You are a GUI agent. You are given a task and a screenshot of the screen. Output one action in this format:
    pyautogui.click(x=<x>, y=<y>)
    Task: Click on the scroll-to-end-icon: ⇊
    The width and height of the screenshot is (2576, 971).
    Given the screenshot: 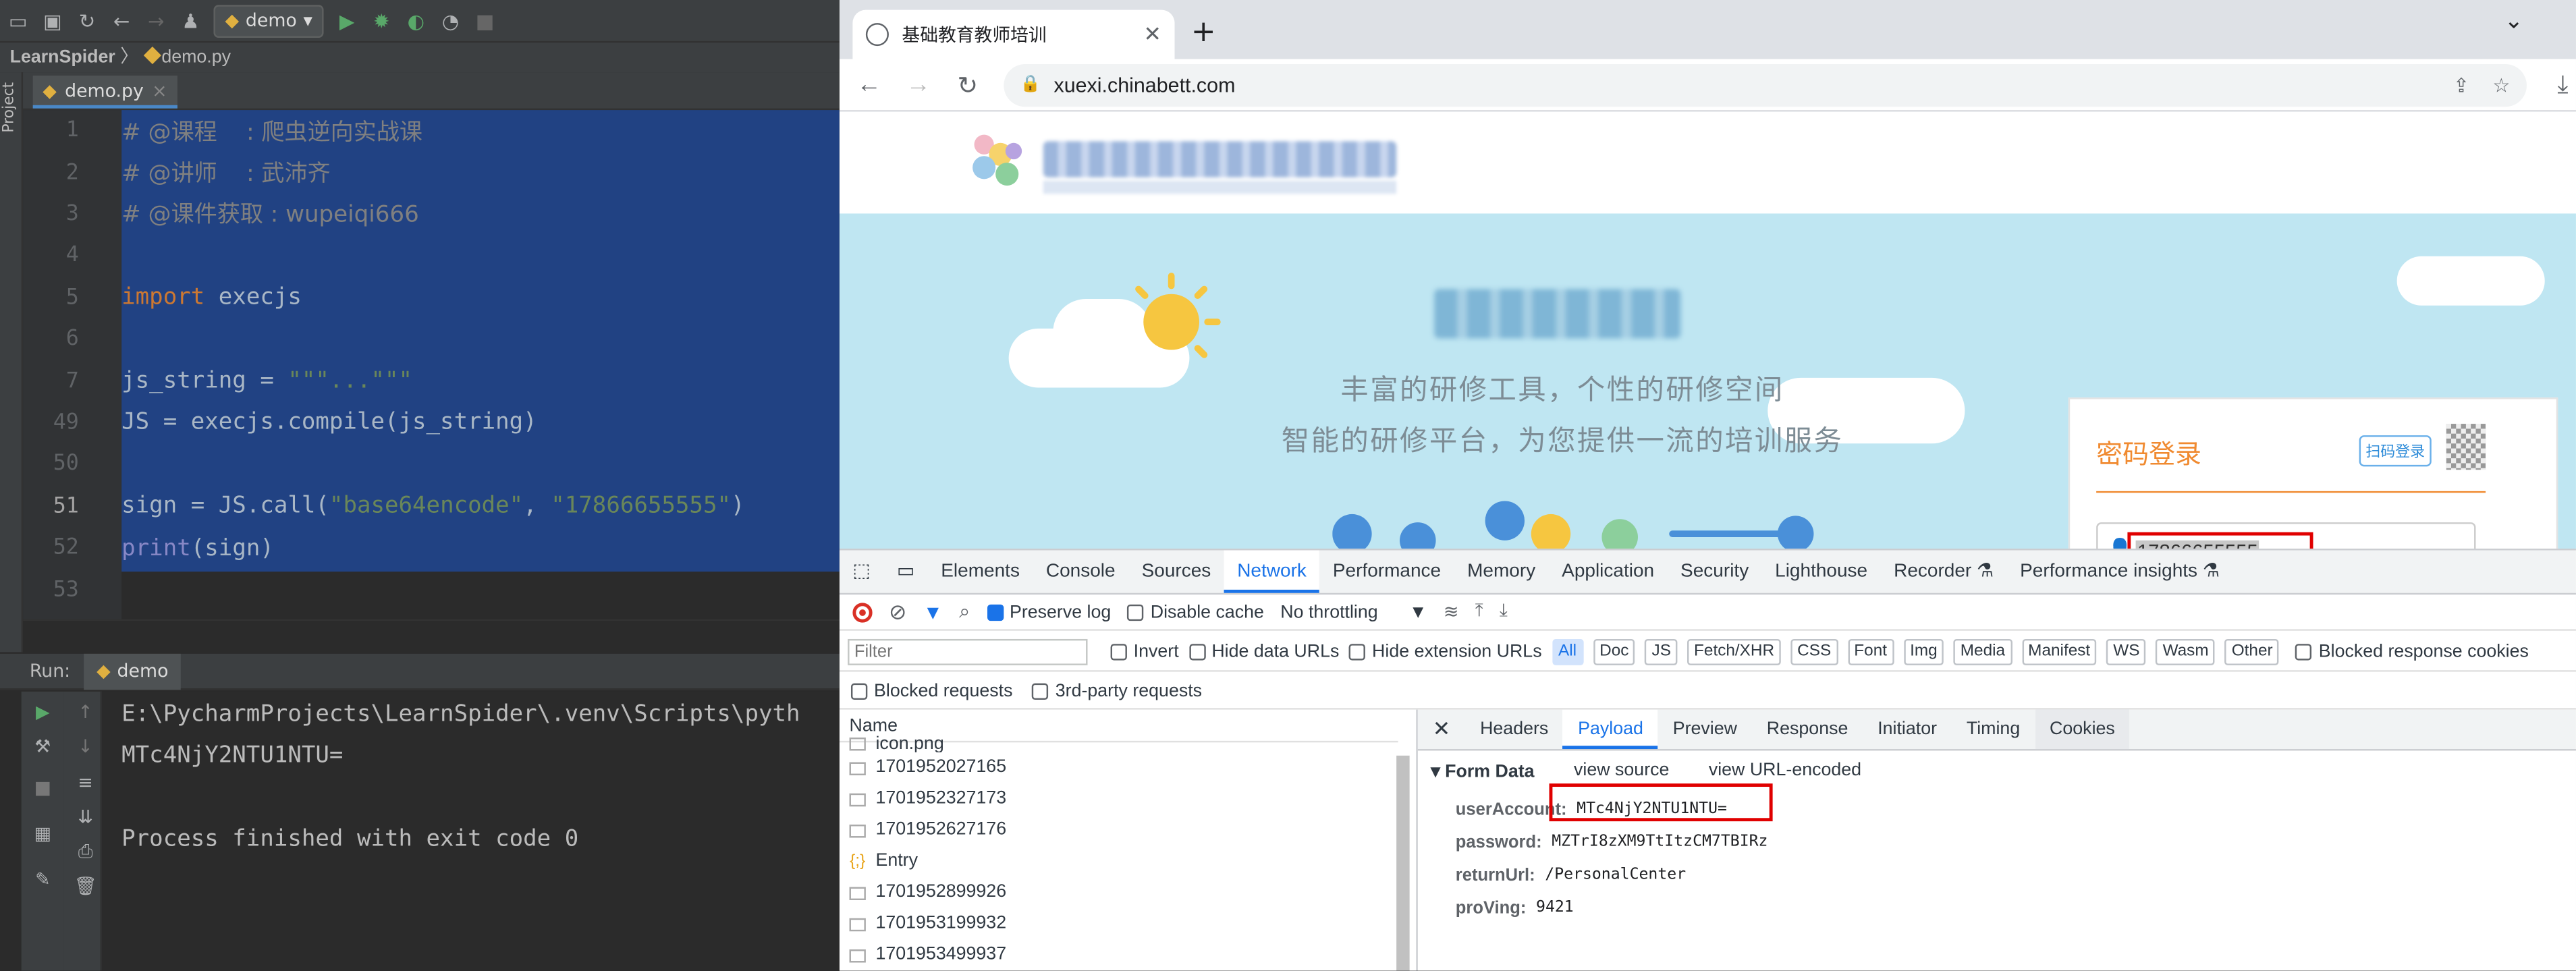 What is the action you would take?
    pyautogui.click(x=85, y=817)
    